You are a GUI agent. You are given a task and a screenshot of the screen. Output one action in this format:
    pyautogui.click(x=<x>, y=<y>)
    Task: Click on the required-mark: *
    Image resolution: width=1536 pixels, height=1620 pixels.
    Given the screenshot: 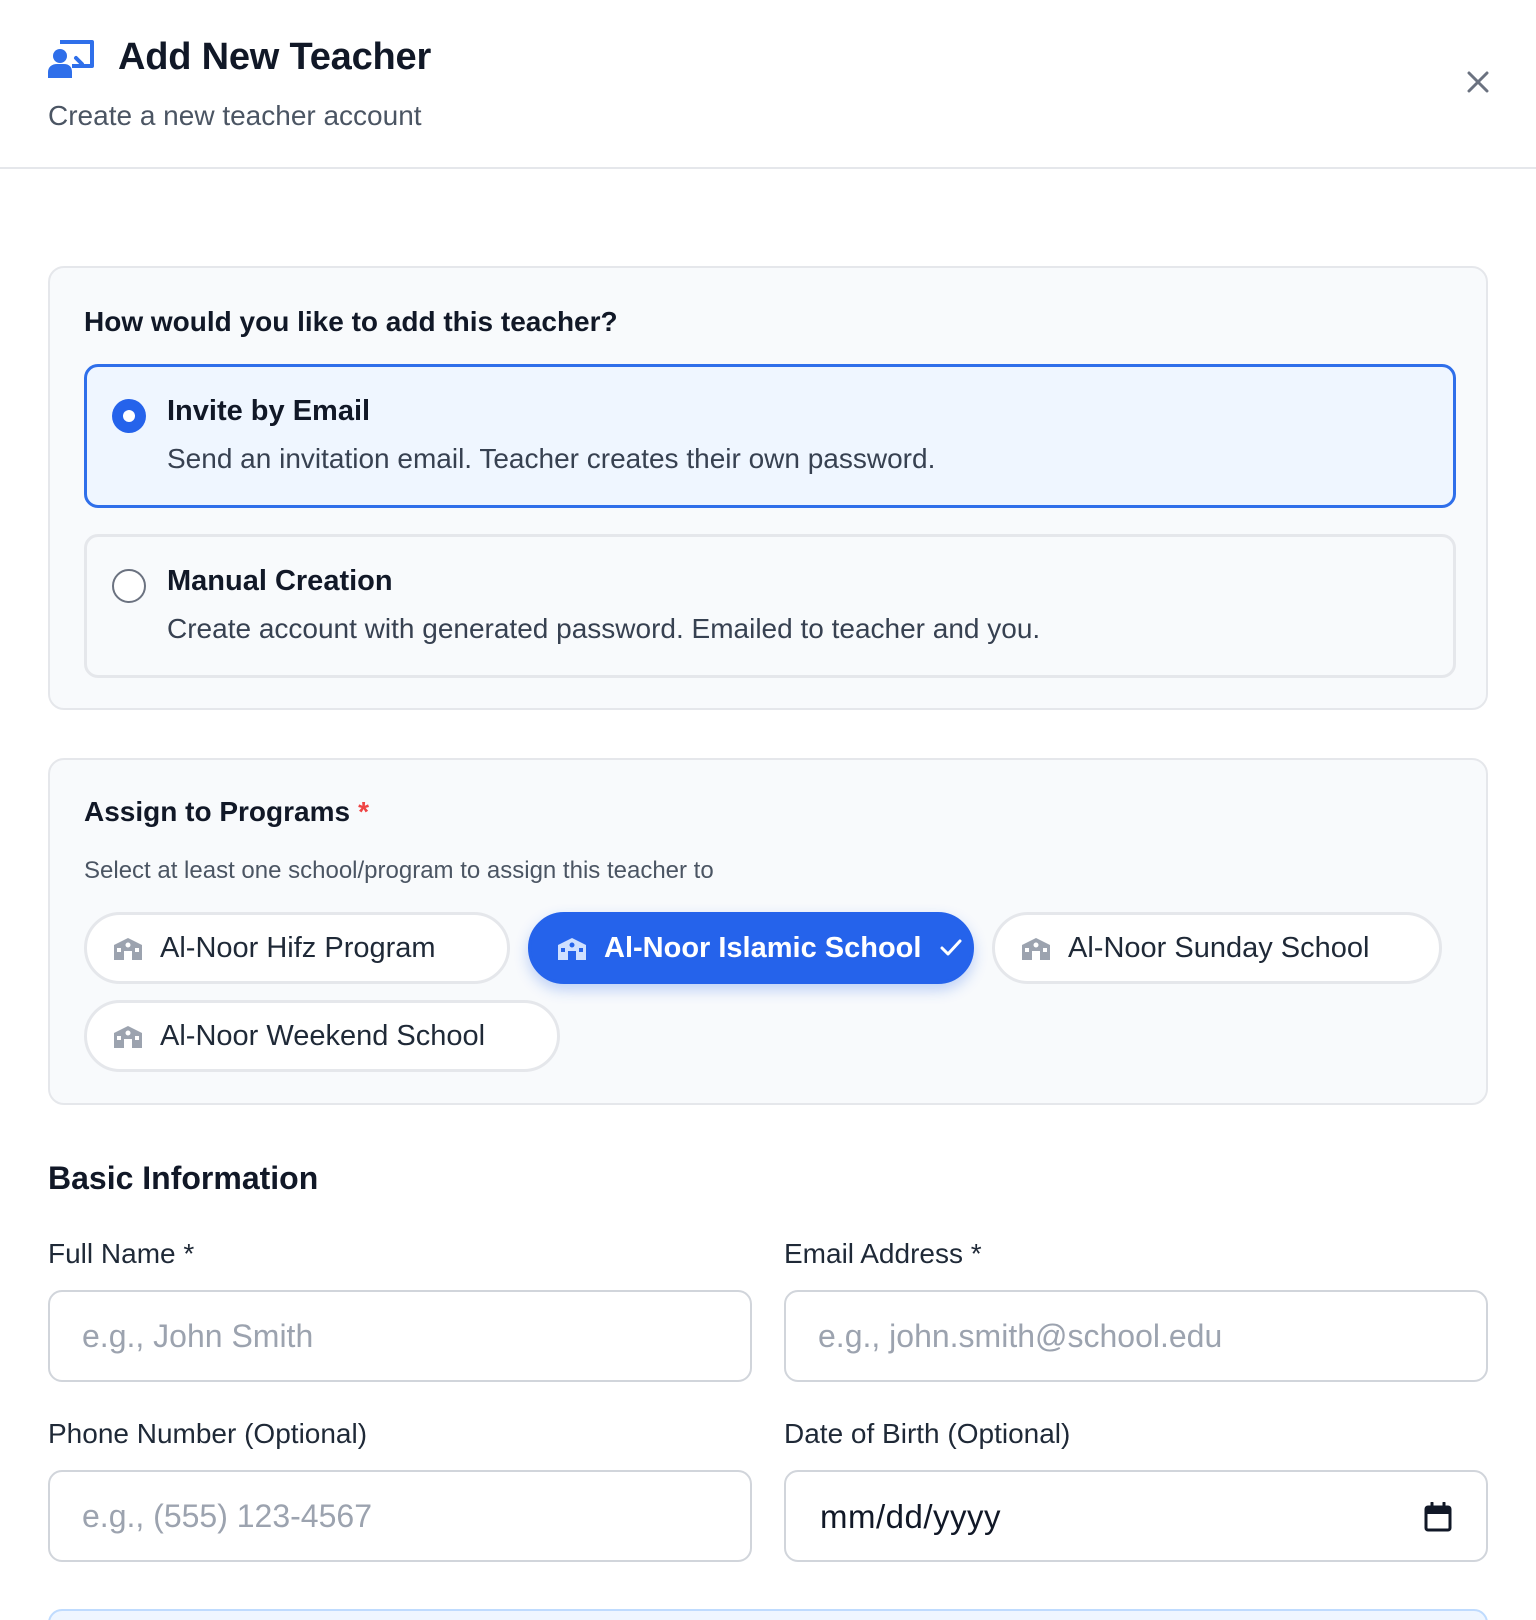 What is the action you would take?
    pyautogui.click(x=363, y=811)
    